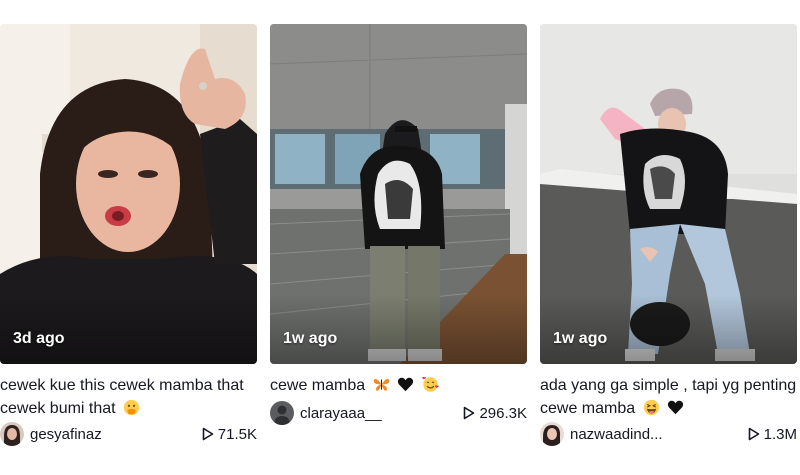 This screenshot has height=475, width=800. Describe the element at coordinates (430, 384) in the screenshot. I see `smiling-face-with-hearts-emoji` at that location.